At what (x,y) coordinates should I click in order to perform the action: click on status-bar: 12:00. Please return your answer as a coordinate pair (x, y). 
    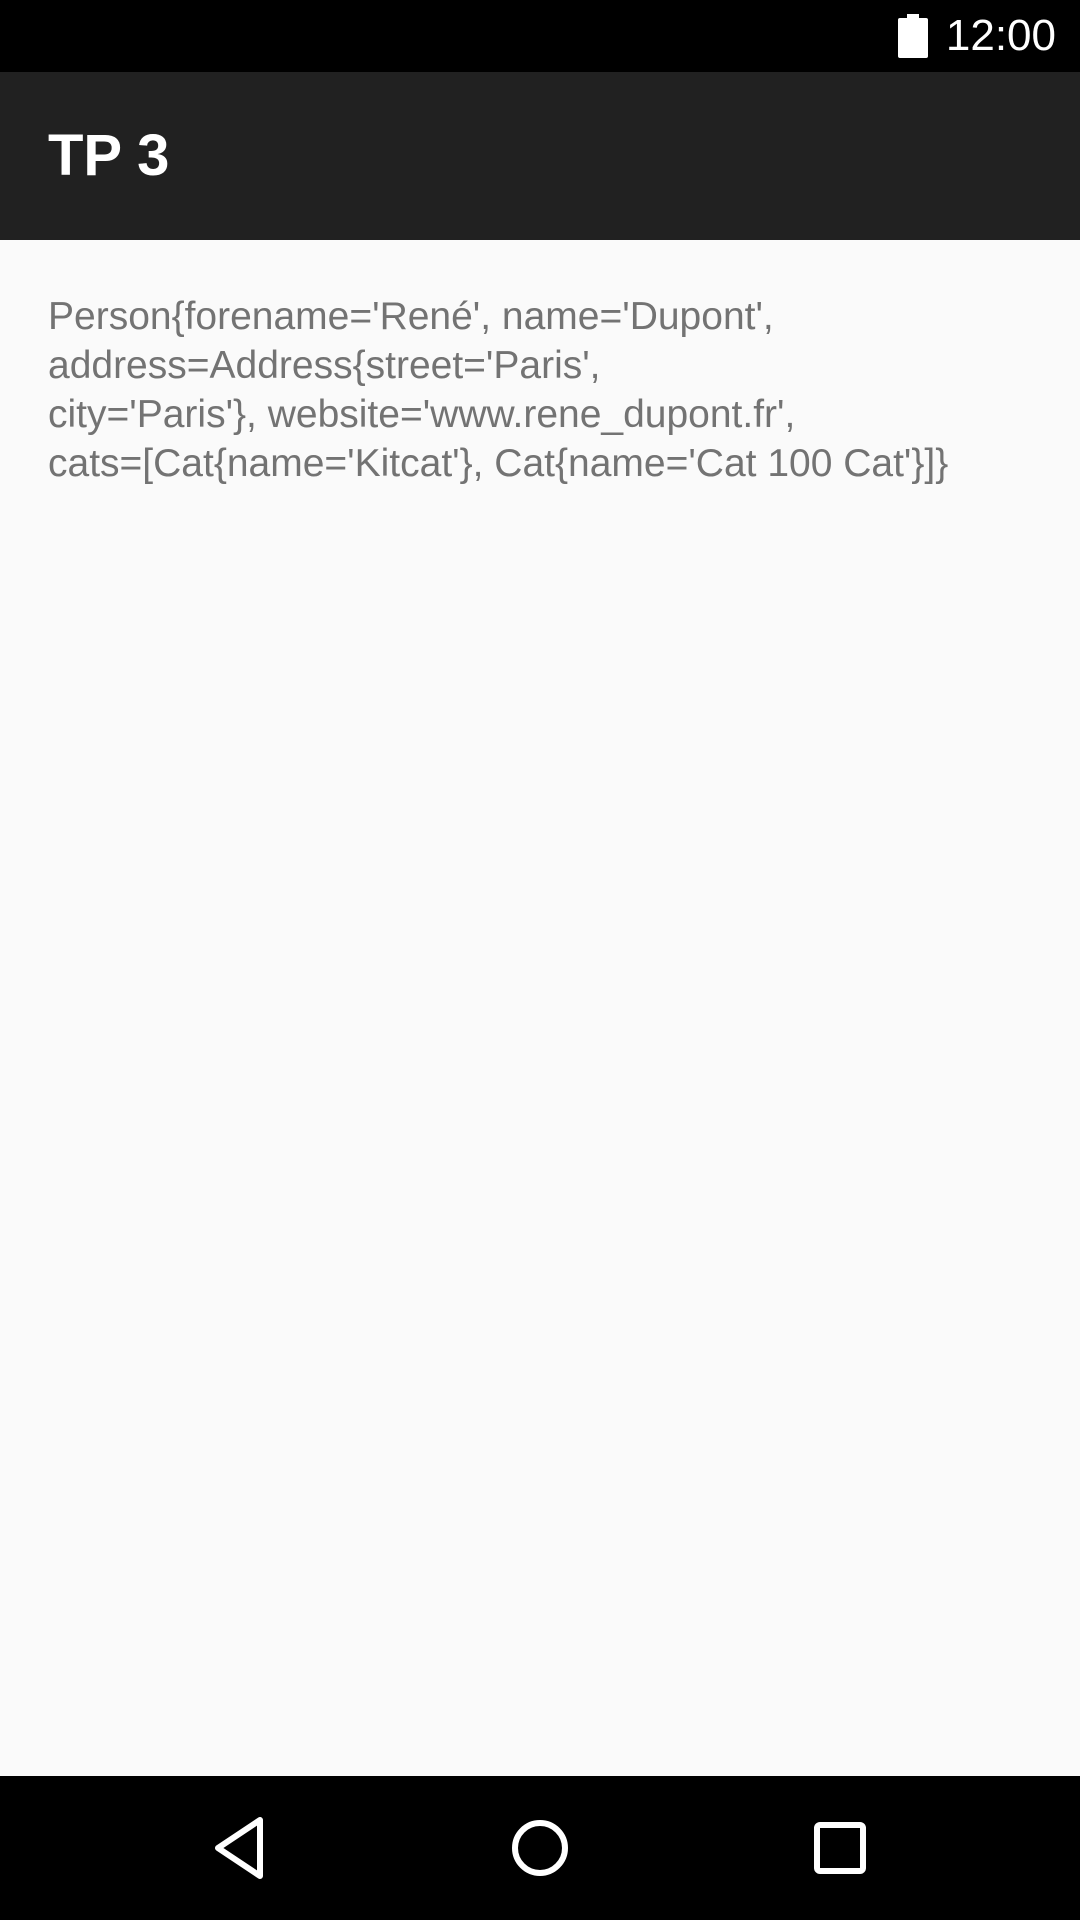
    Looking at the image, I should click on (540, 36).